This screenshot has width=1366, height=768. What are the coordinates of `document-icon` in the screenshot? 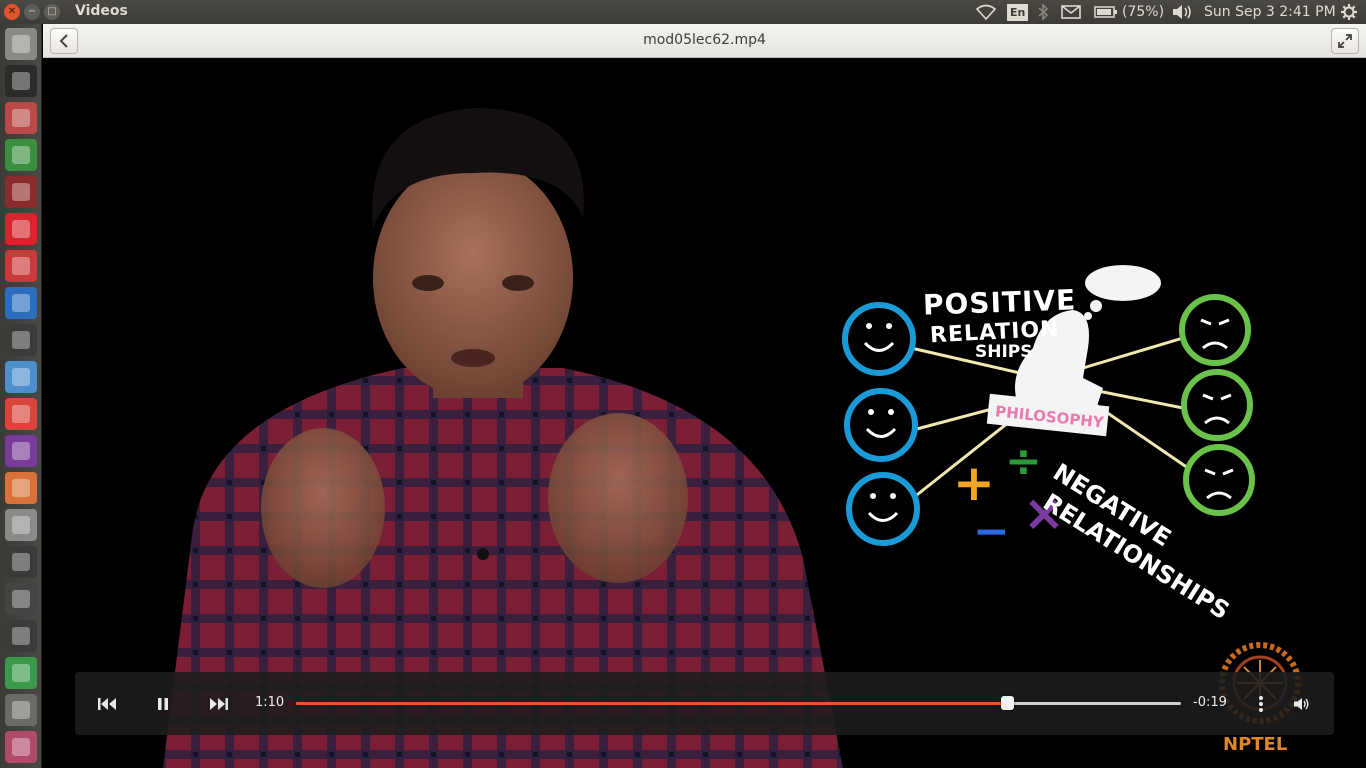 It's located at (21, 377).